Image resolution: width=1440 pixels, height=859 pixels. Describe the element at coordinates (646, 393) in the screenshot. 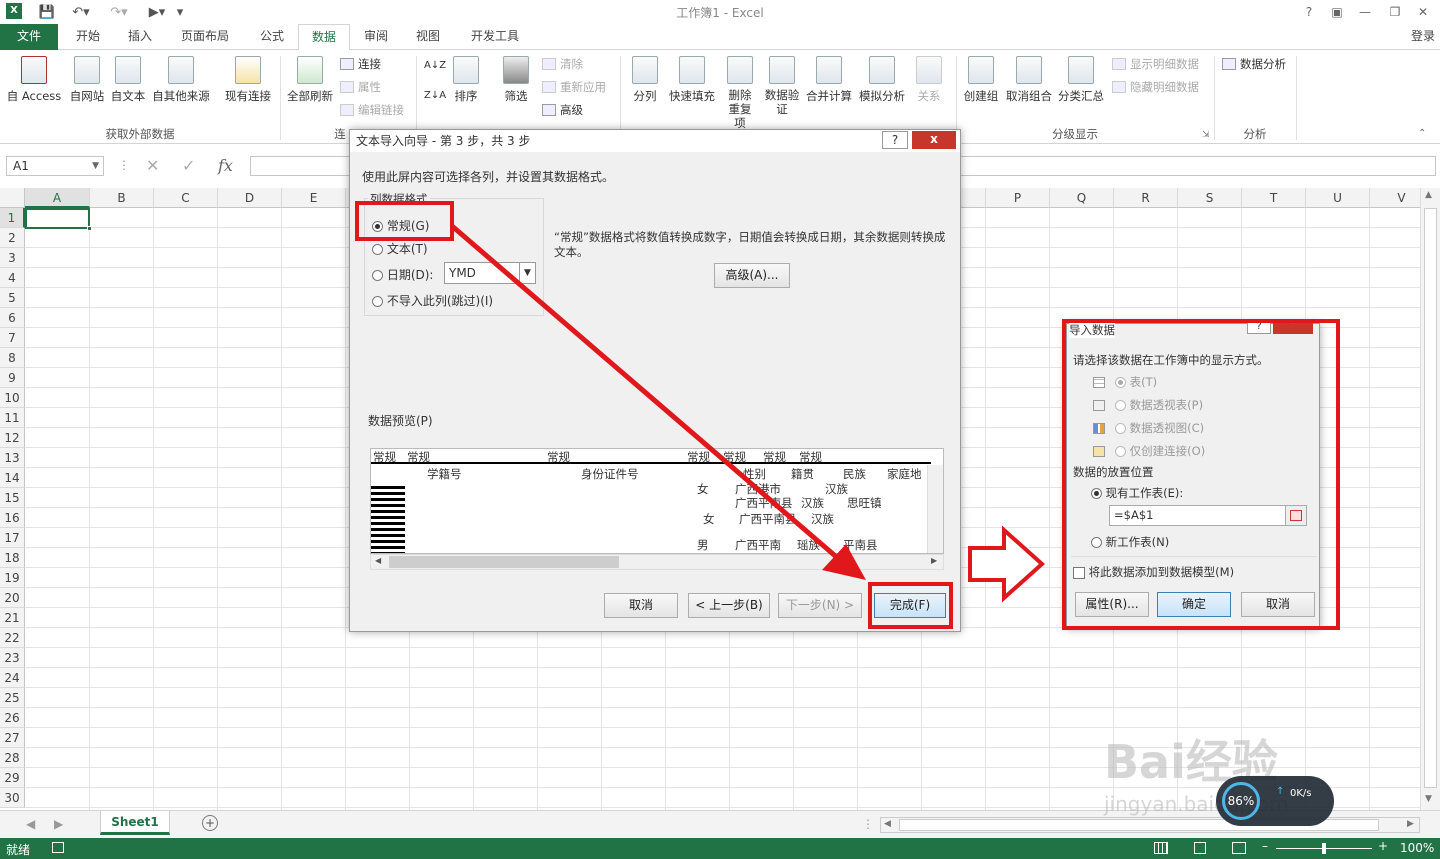

I see `arrow-line` at that location.